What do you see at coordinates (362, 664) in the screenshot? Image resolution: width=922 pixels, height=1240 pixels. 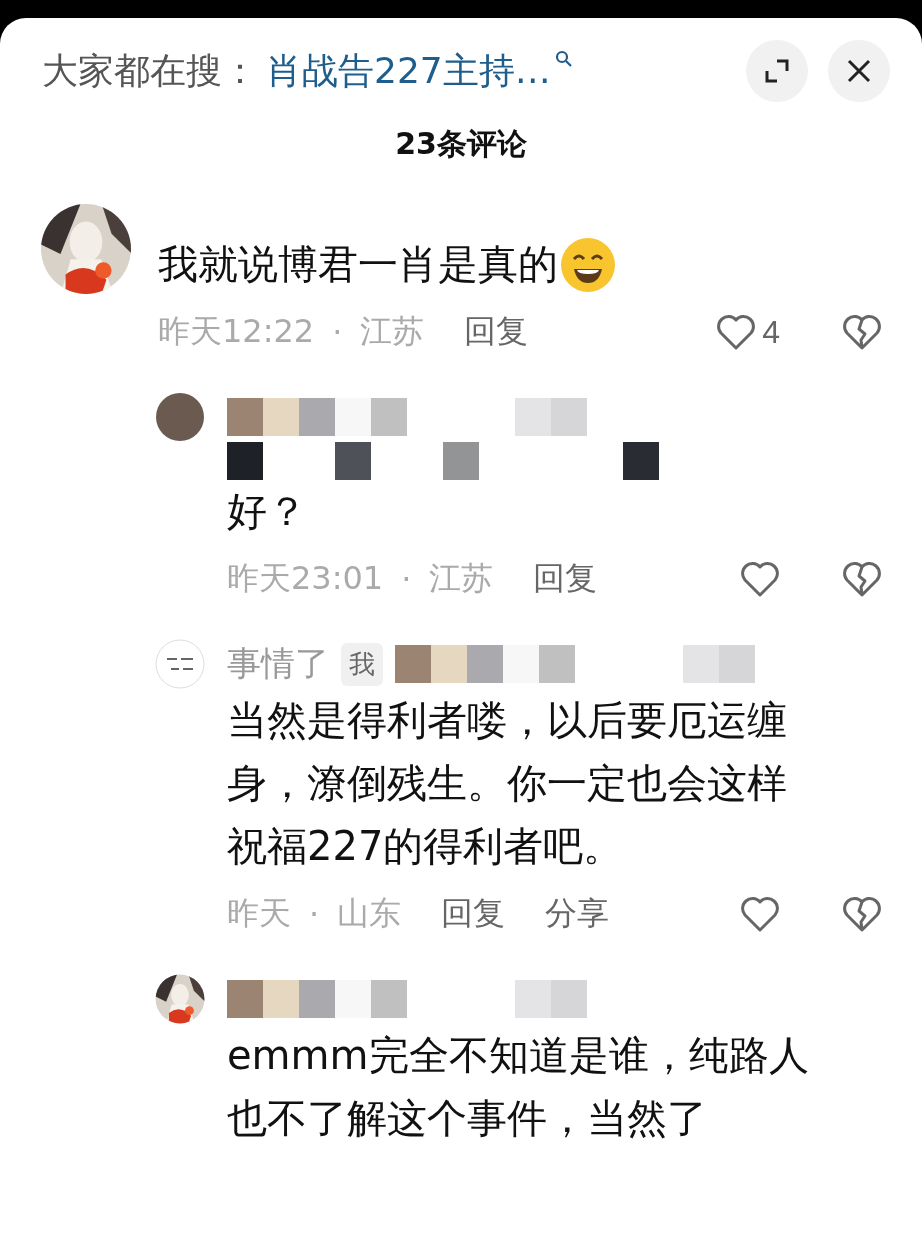 I see `author-badge: 我` at bounding box center [362, 664].